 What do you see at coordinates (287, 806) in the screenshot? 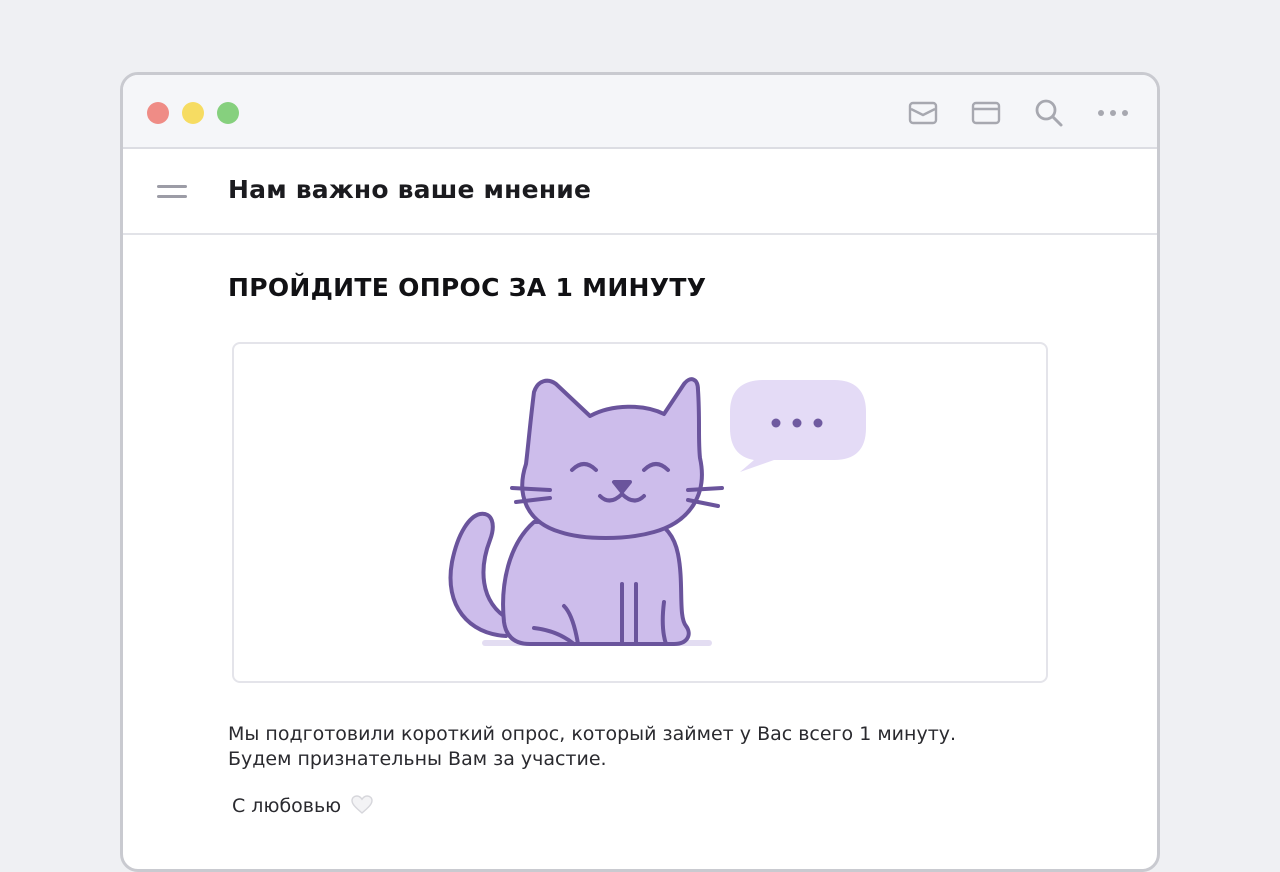
I see `signature-text: С любовью` at bounding box center [287, 806].